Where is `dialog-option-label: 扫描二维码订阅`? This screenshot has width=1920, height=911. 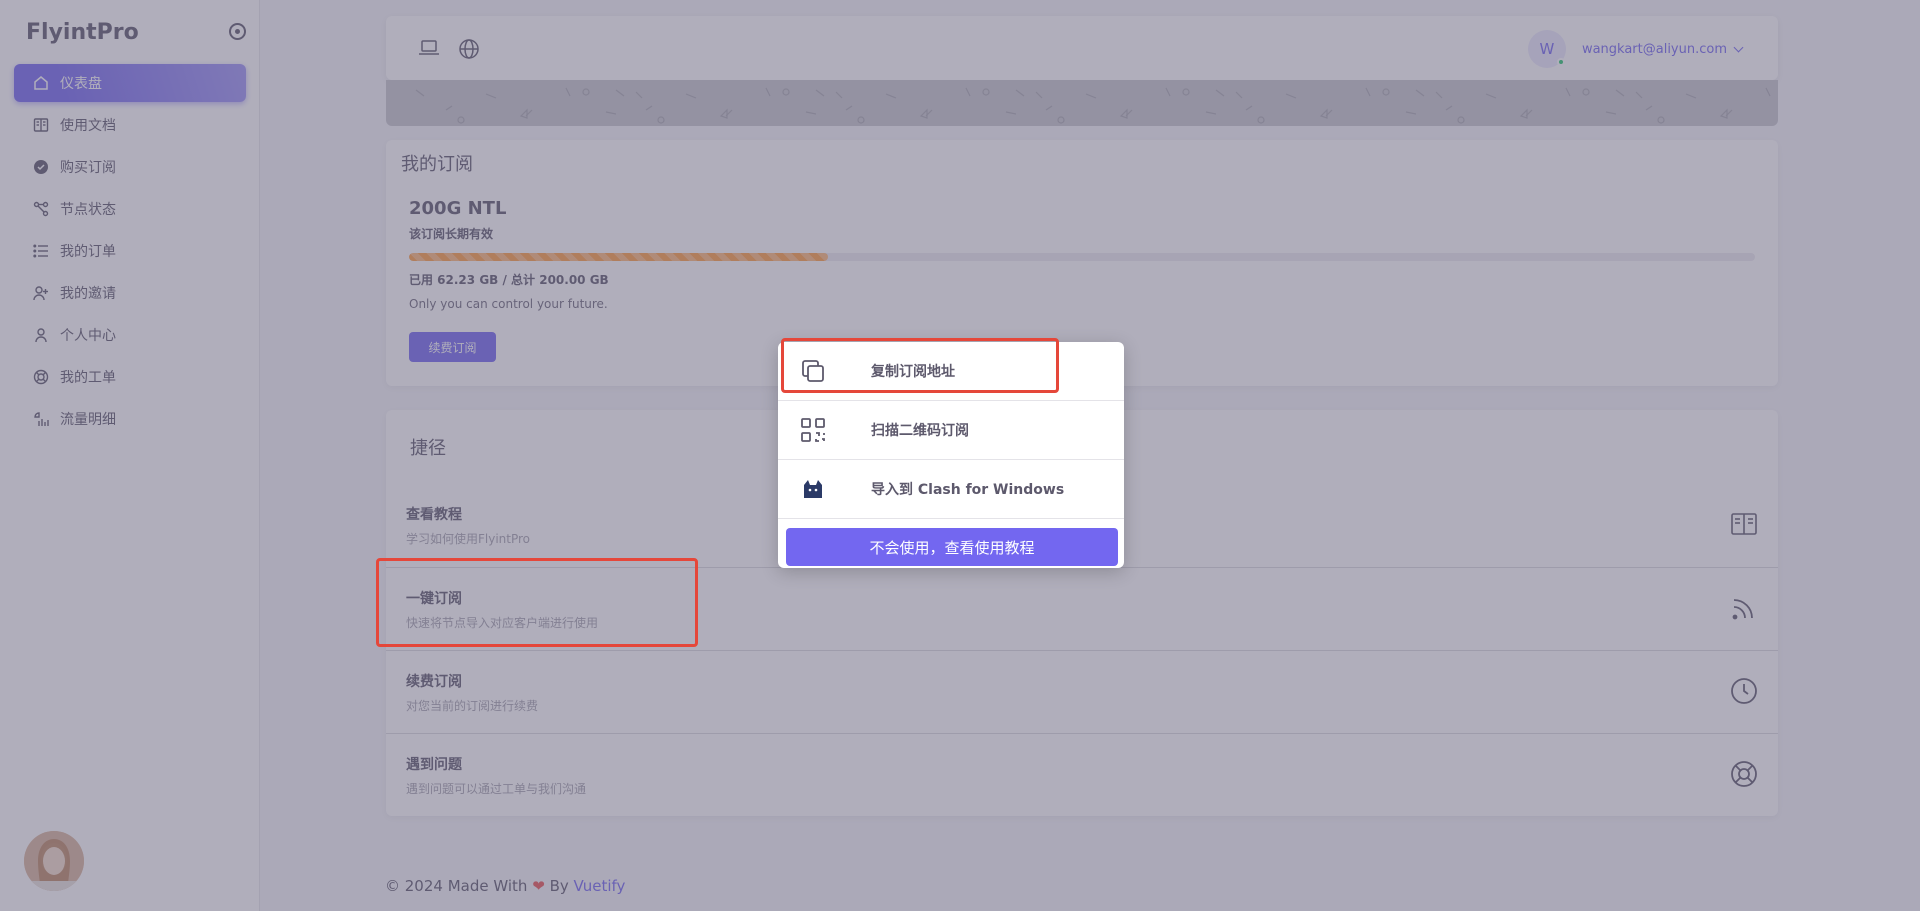
dialog-option-label: 扫描二维码订阅 is located at coordinates (920, 431).